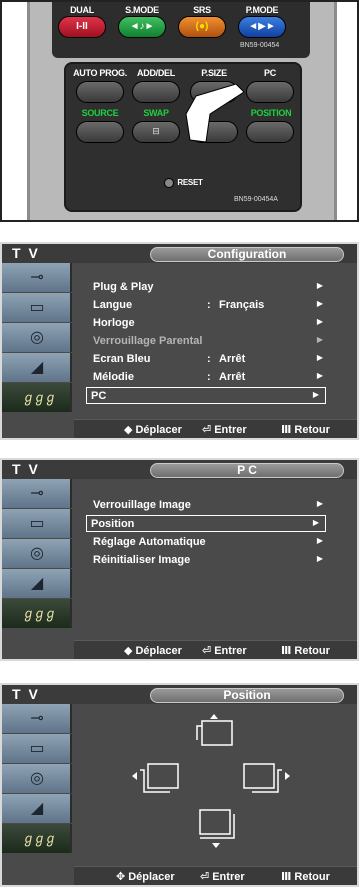 The height and width of the screenshot is (887, 359). Describe the element at coordinates (209, 560) in the screenshot. I see `menu-item-reinitialiser-image: Réinitialiser Image ▶` at that location.